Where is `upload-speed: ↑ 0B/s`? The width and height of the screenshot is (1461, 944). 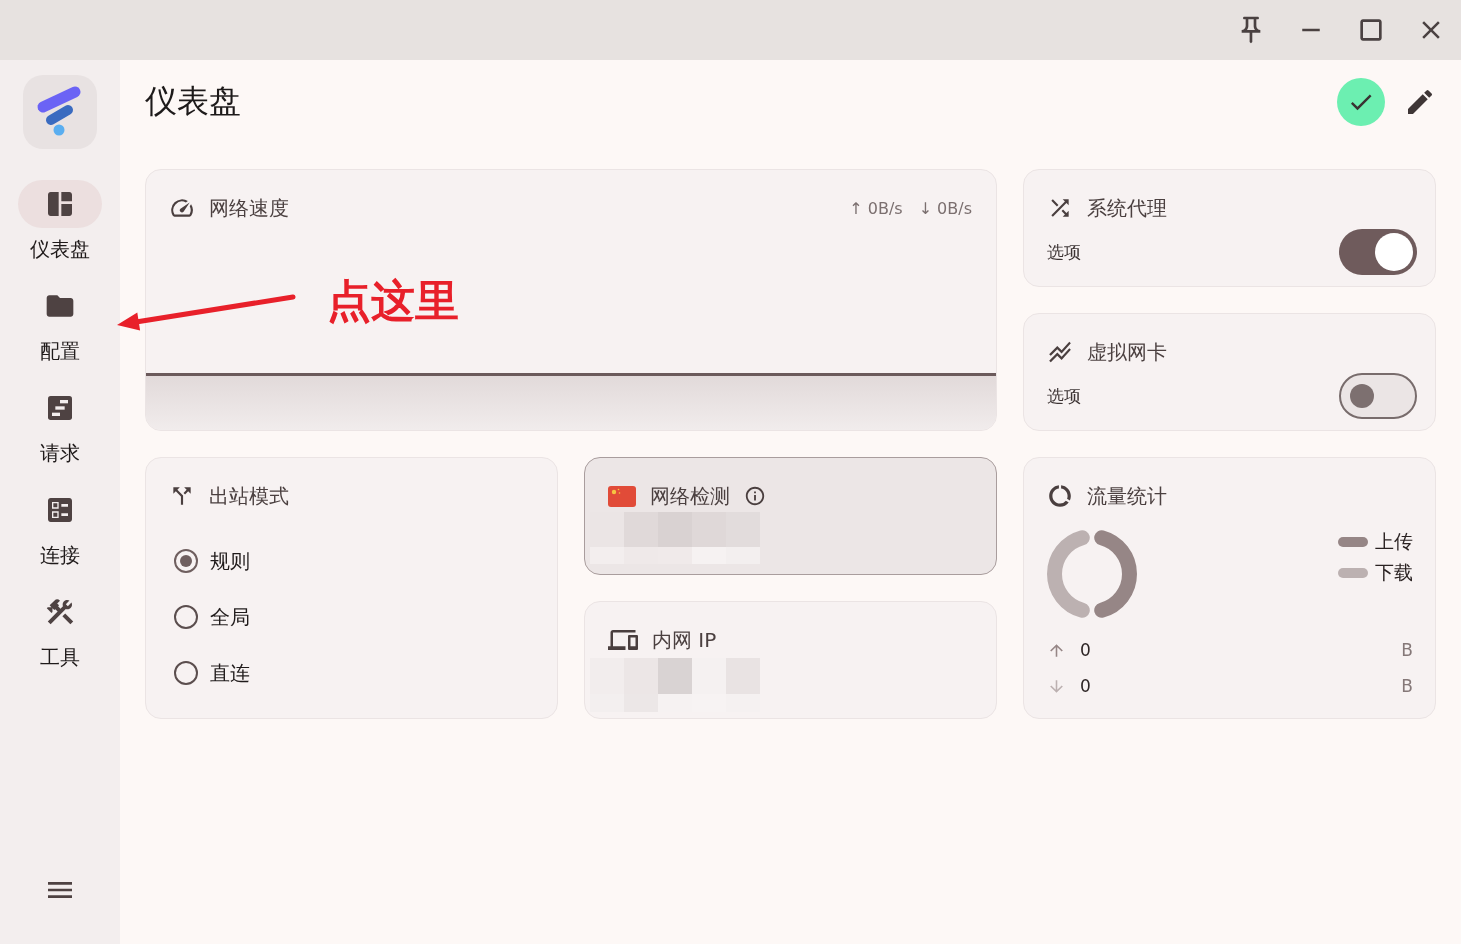 upload-speed: ↑ 0B/s is located at coordinates (876, 208).